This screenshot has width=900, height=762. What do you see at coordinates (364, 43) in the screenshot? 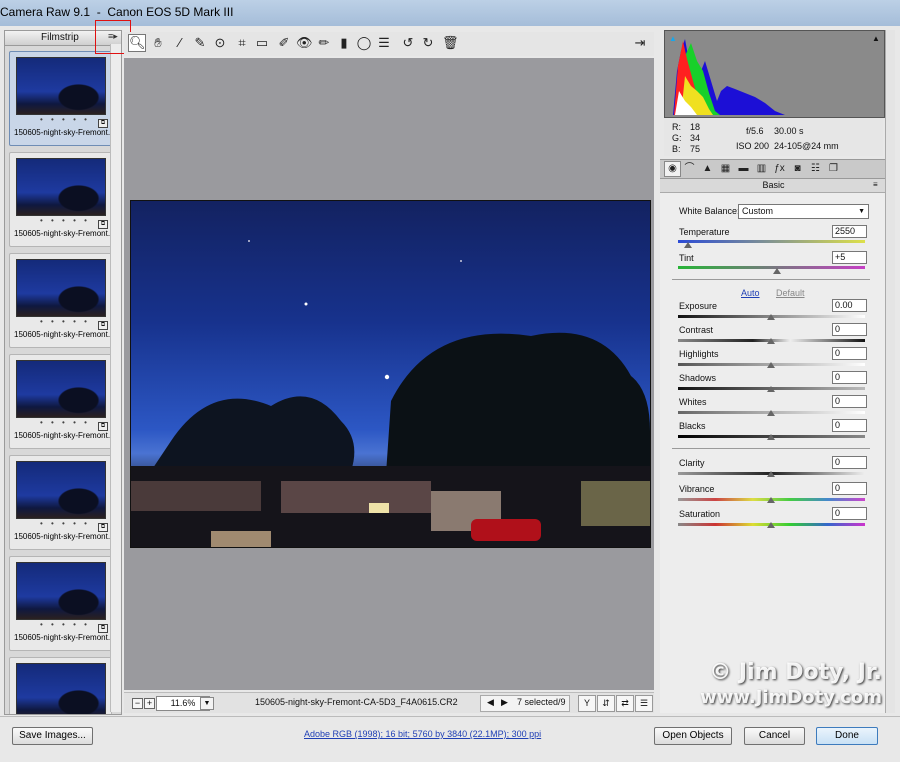
I see `radial-filter-icon: ◯` at bounding box center [364, 43].